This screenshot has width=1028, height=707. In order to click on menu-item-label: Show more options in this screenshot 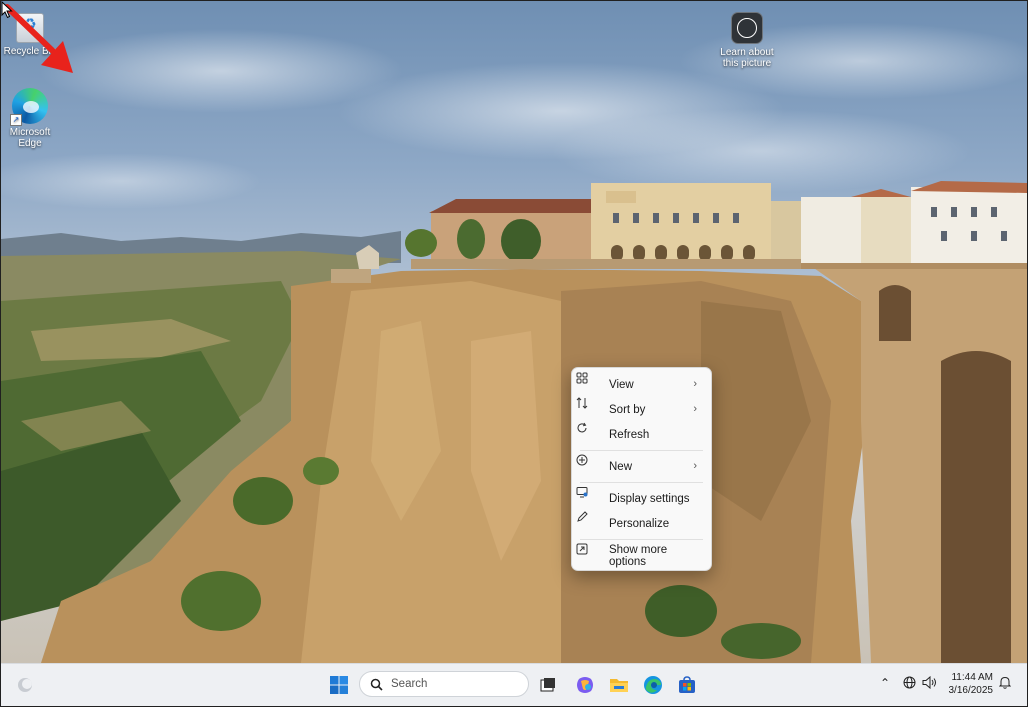, I will do `click(638, 555)`.